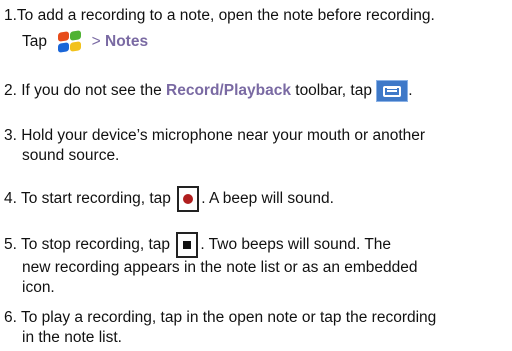 Image resolution: width=512 pixels, height=351 pixels. Describe the element at coordinates (87, 245) in the screenshot. I see `step-5-text-pre: 5. To stop recording, tap` at that location.